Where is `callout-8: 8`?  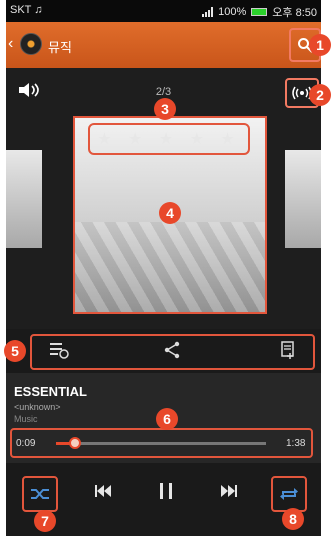 callout-8: 8 is located at coordinates (293, 519).